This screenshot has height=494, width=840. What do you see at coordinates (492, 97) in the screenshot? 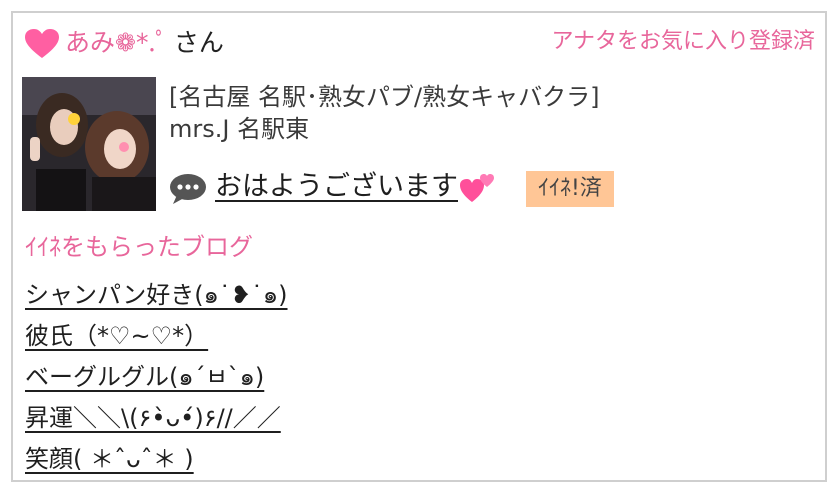
I see `shop-category: [名古屋 名駅･熟女パブ/熟女キャバクラ]` at bounding box center [492, 97].